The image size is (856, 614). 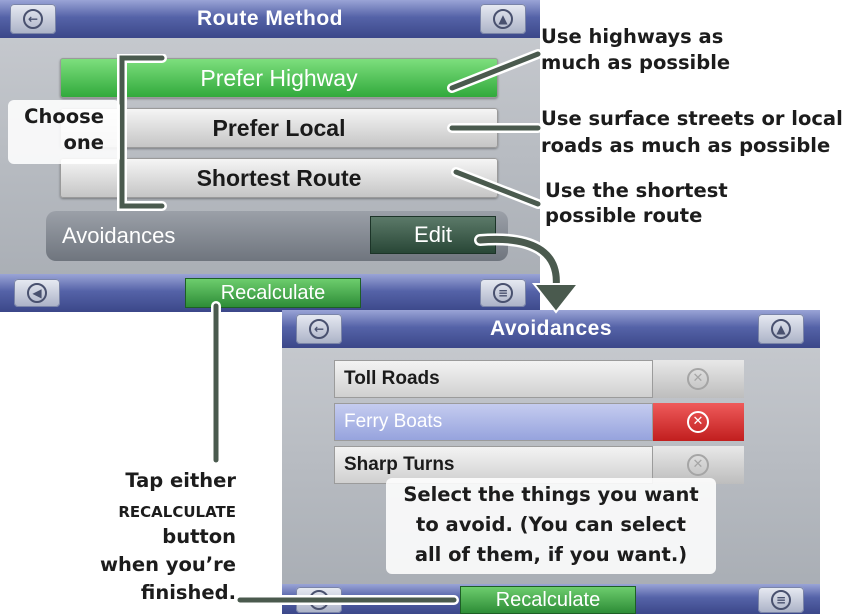 I want to click on local-callout-line2: roads as much as possible, so click(x=686, y=145).